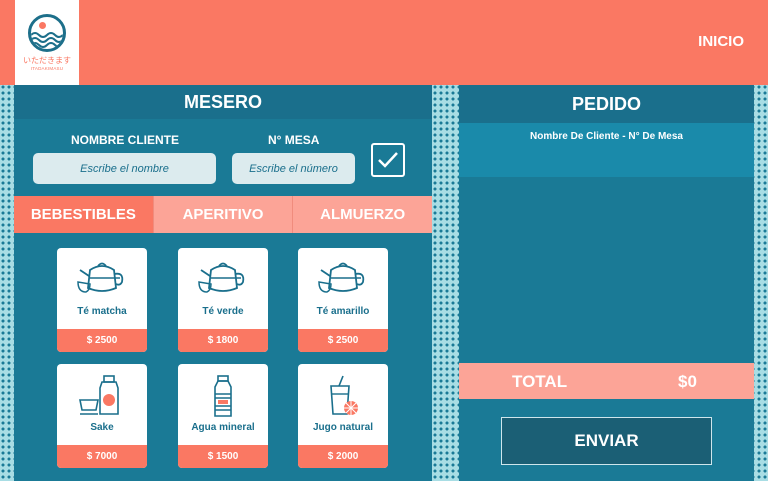 Image resolution: width=768 pixels, height=481 pixels. I want to click on water-bottle-icon, so click(223, 395).